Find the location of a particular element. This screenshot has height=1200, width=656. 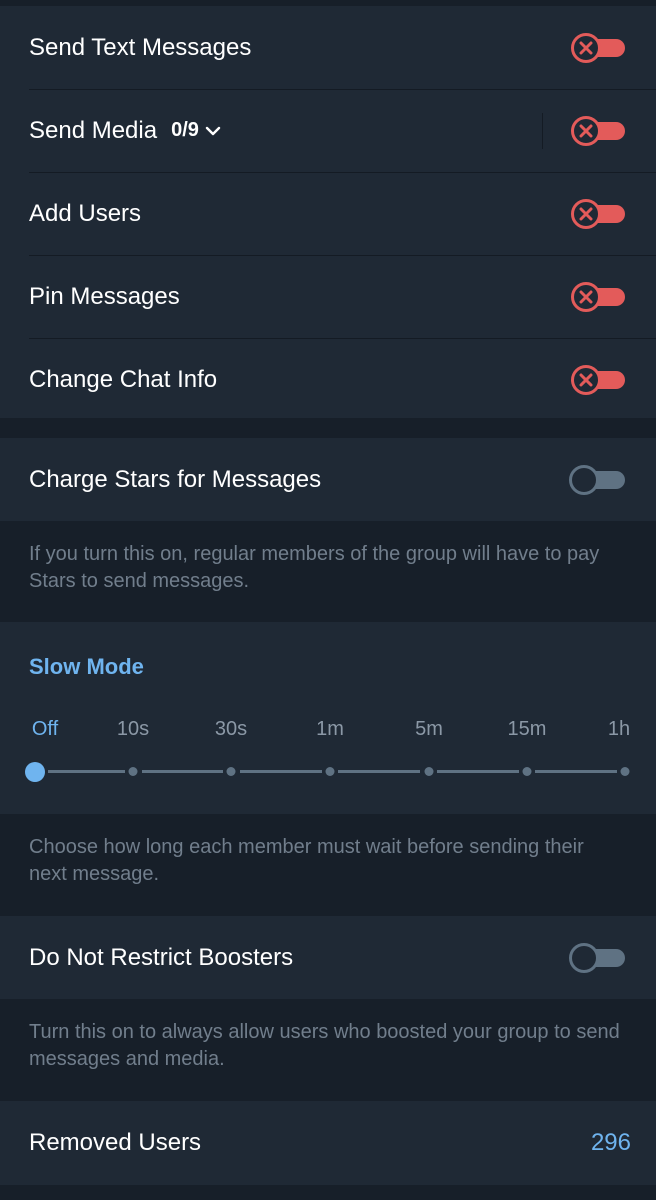

permission-pin-messages: Pin Messages is located at coordinates (328, 296).